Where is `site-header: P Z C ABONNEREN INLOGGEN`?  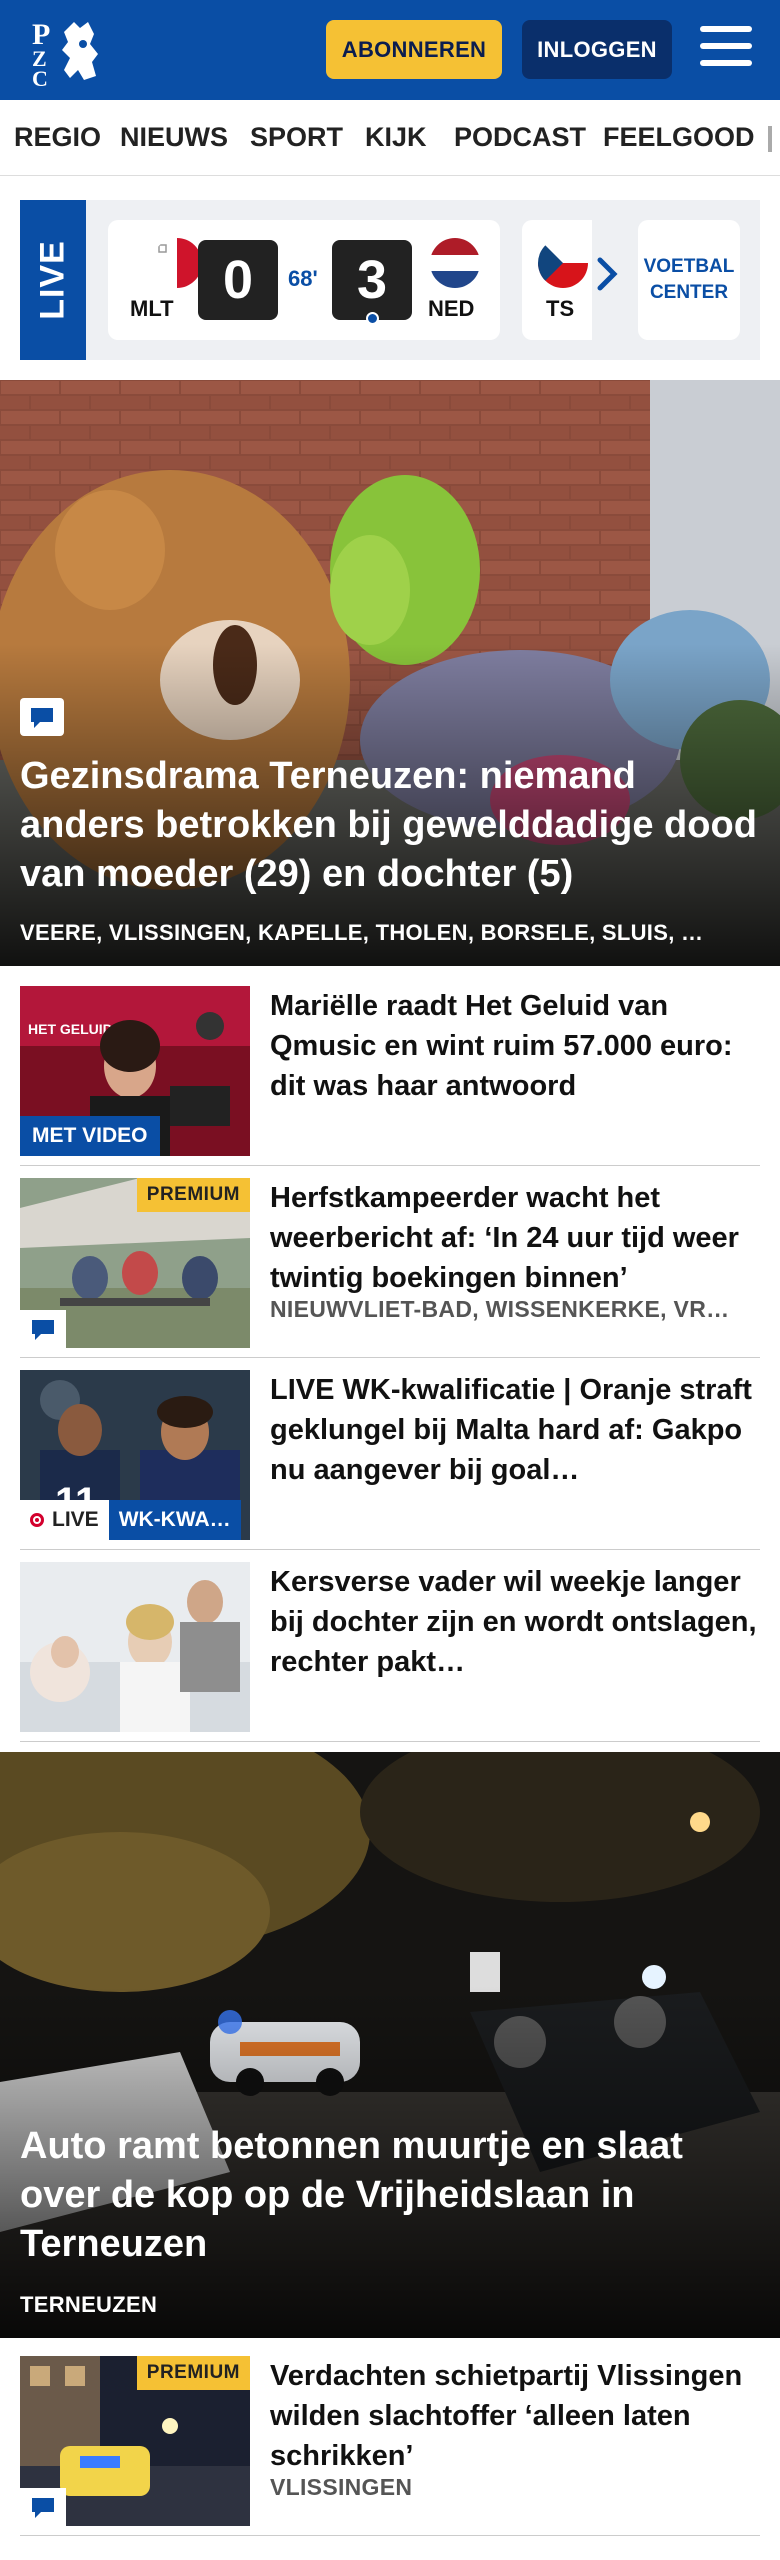 site-header: P Z C ABONNEREN INLOGGEN is located at coordinates (390, 50).